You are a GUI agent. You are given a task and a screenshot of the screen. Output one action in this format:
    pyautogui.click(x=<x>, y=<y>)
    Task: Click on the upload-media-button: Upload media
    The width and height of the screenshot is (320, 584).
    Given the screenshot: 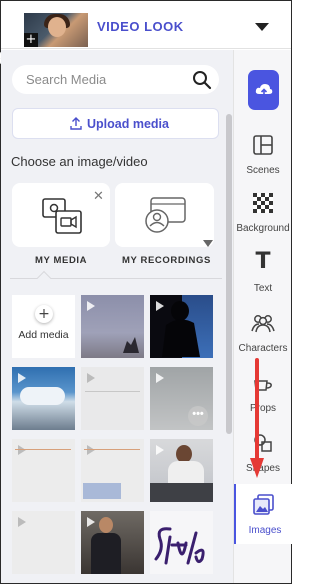 What is the action you would take?
    pyautogui.click(x=115, y=123)
    